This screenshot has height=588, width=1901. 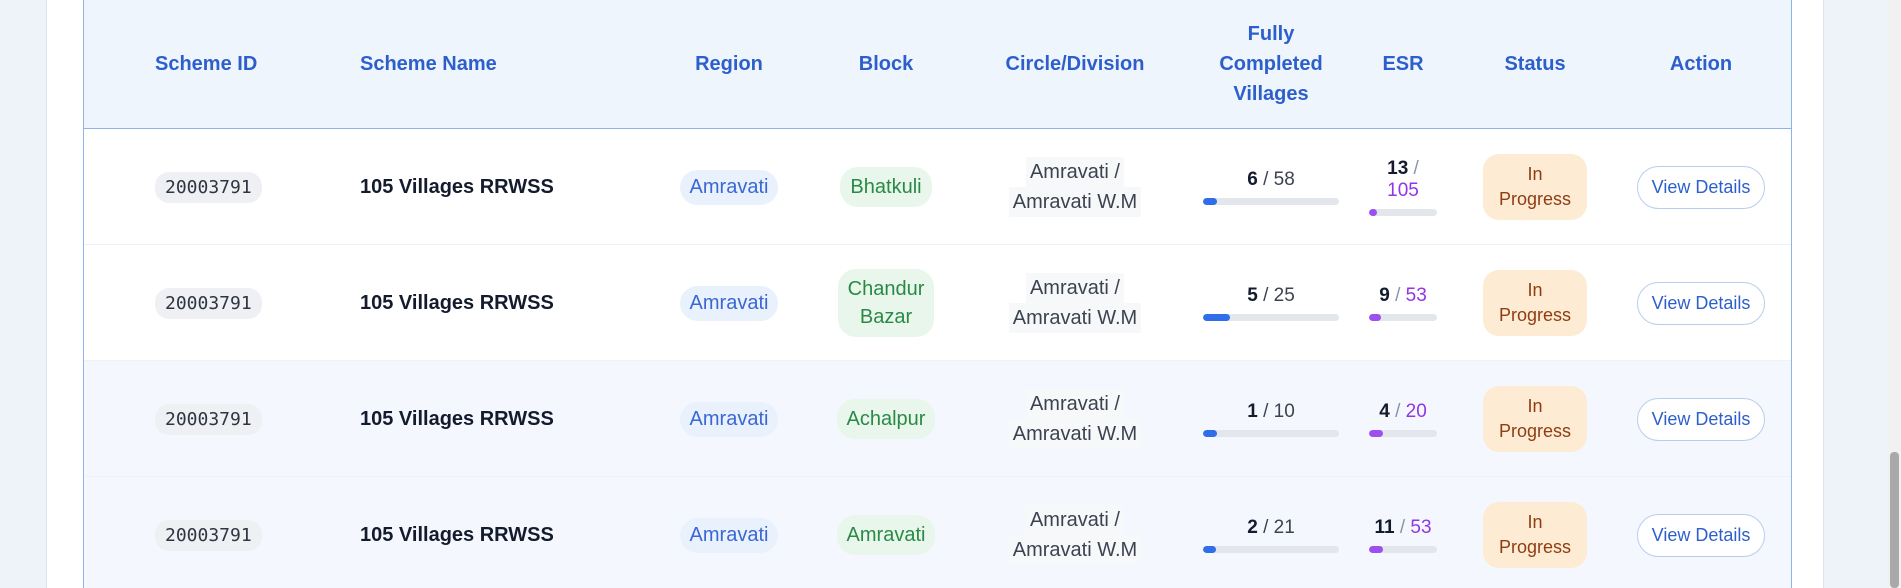 I want to click on villages-cell: 6 / 58, so click(x=1271, y=187).